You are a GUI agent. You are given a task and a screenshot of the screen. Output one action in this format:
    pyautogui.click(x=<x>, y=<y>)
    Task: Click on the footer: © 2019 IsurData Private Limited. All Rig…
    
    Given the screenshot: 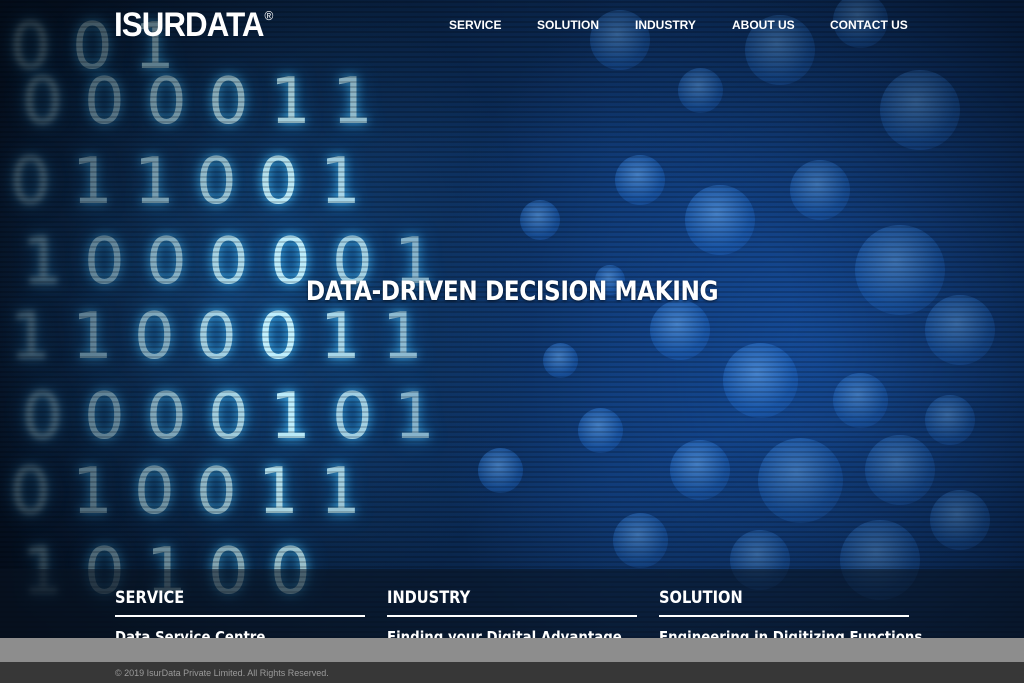 What is the action you would take?
    pyautogui.click(x=512, y=672)
    